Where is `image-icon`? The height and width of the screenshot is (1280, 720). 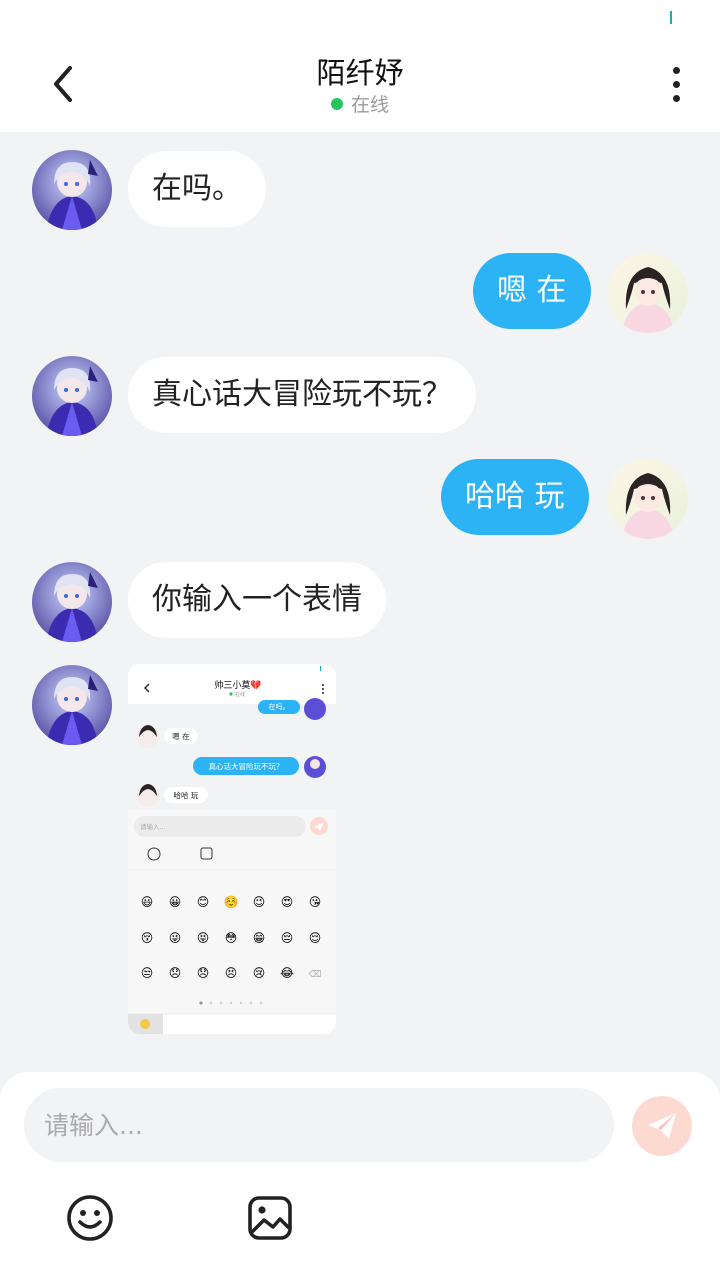 image-icon is located at coordinates (270, 1218).